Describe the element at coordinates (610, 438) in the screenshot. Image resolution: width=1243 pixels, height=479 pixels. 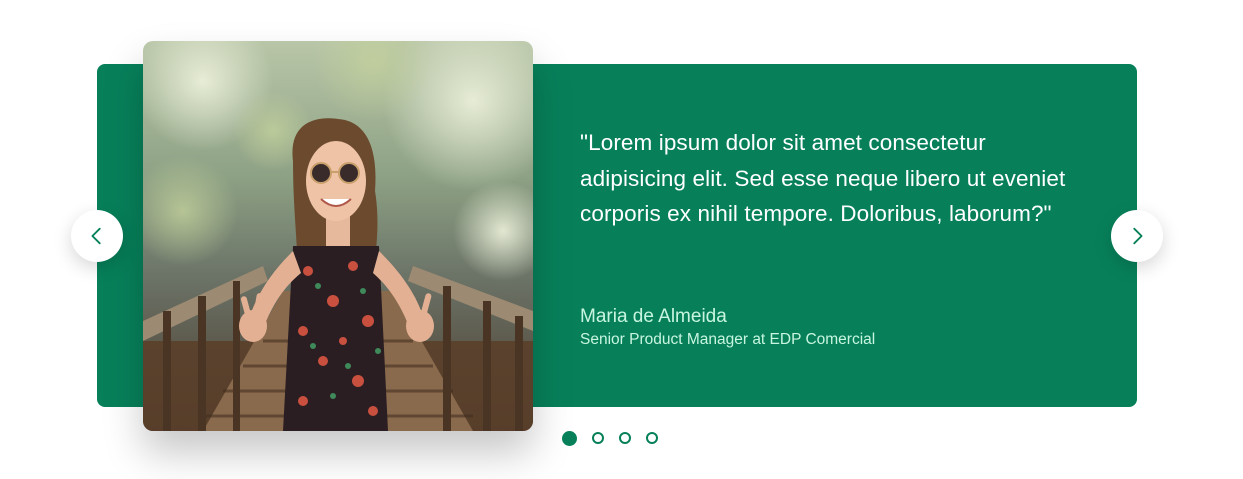
I see `pagination-dots` at that location.